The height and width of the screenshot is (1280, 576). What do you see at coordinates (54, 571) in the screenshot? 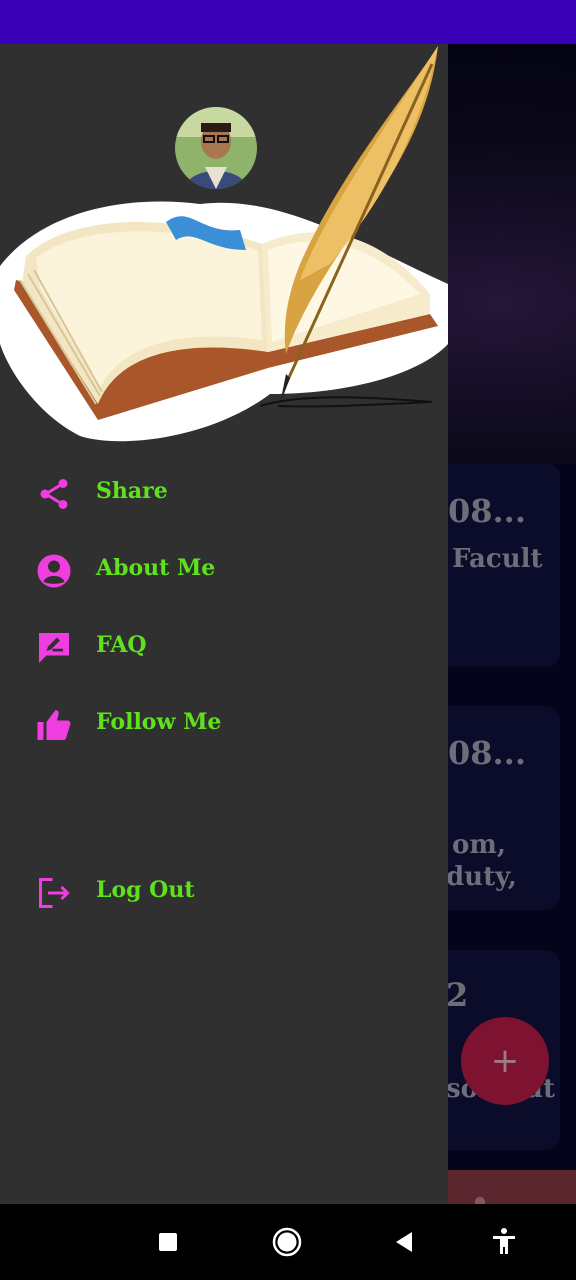
I see `account-circle-icon` at bounding box center [54, 571].